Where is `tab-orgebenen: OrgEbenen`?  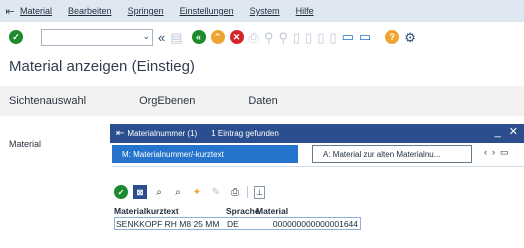
tab-orgebenen: OrgEbenen is located at coordinates (167, 101).